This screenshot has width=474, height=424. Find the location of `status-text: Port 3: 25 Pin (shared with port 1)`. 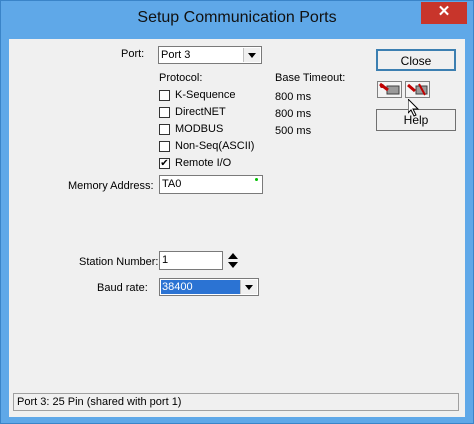

status-text: Port 3: 25 Pin (shared with port 1) is located at coordinates (99, 402).